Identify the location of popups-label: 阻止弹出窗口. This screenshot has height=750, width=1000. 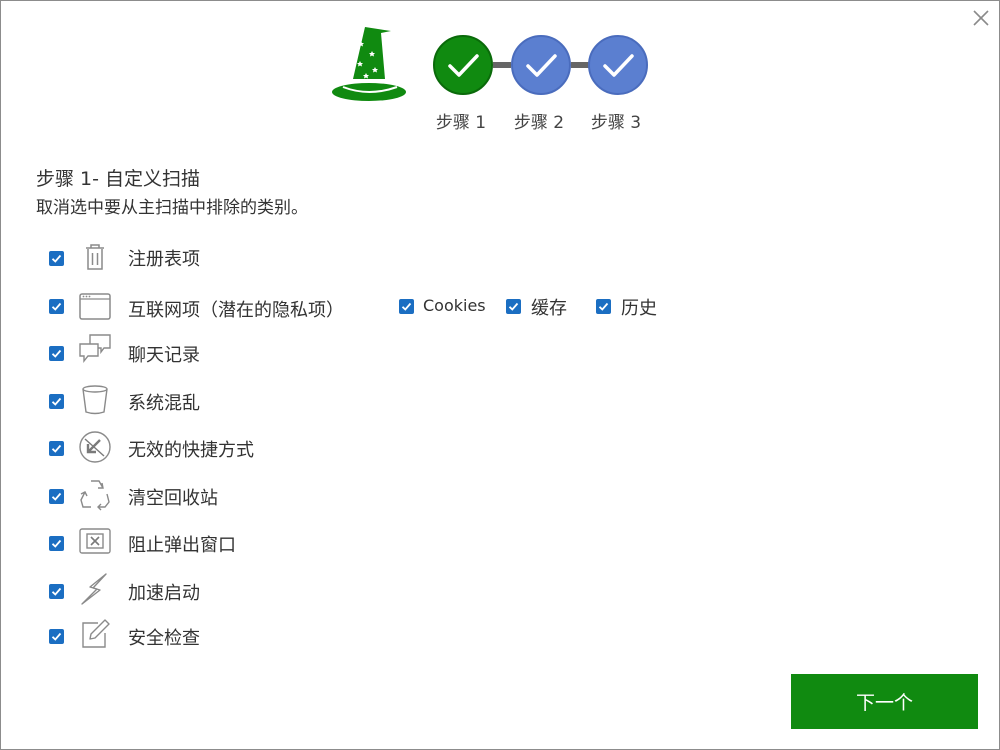
(182, 545).